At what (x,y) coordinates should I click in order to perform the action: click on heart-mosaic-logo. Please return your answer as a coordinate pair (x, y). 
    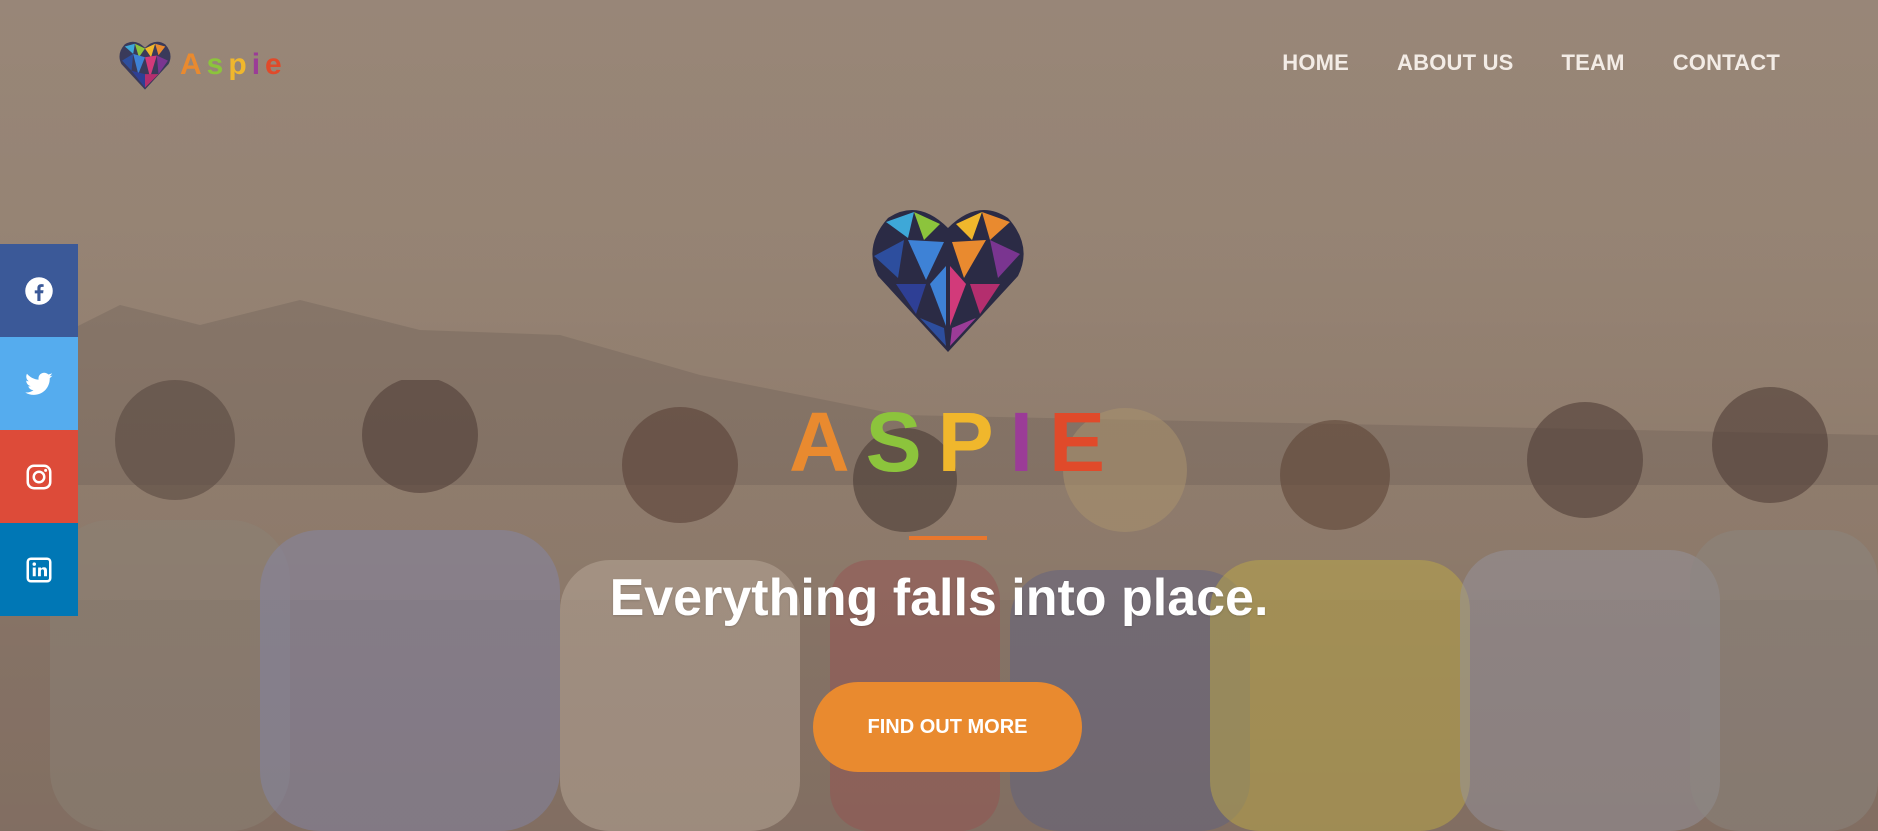
    Looking at the image, I should click on (948, 281).